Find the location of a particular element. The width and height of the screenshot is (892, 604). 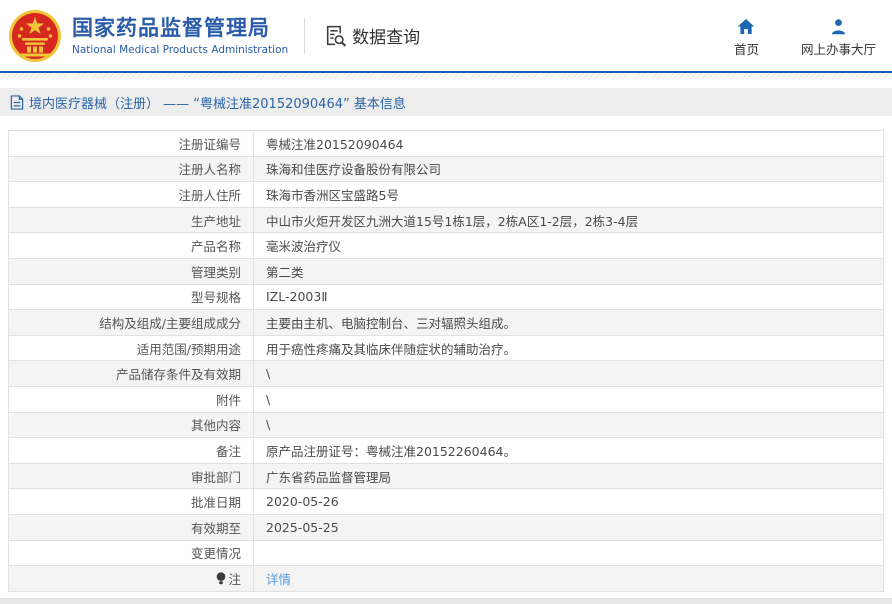

data-query-label: 数据查询 is located at coordinates (386, 38).